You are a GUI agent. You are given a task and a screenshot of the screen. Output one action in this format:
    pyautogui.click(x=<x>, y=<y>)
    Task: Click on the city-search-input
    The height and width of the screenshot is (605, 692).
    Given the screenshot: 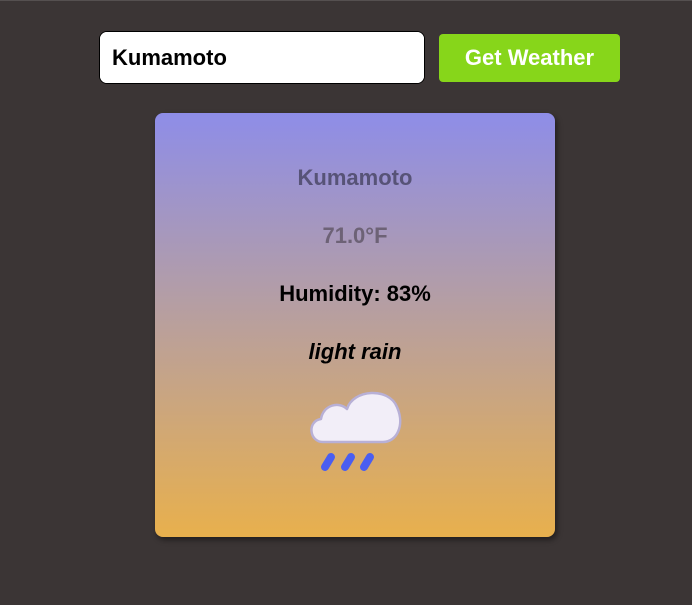 What is the action you would take?
    pyautogui.click(x=262, y=57)
    